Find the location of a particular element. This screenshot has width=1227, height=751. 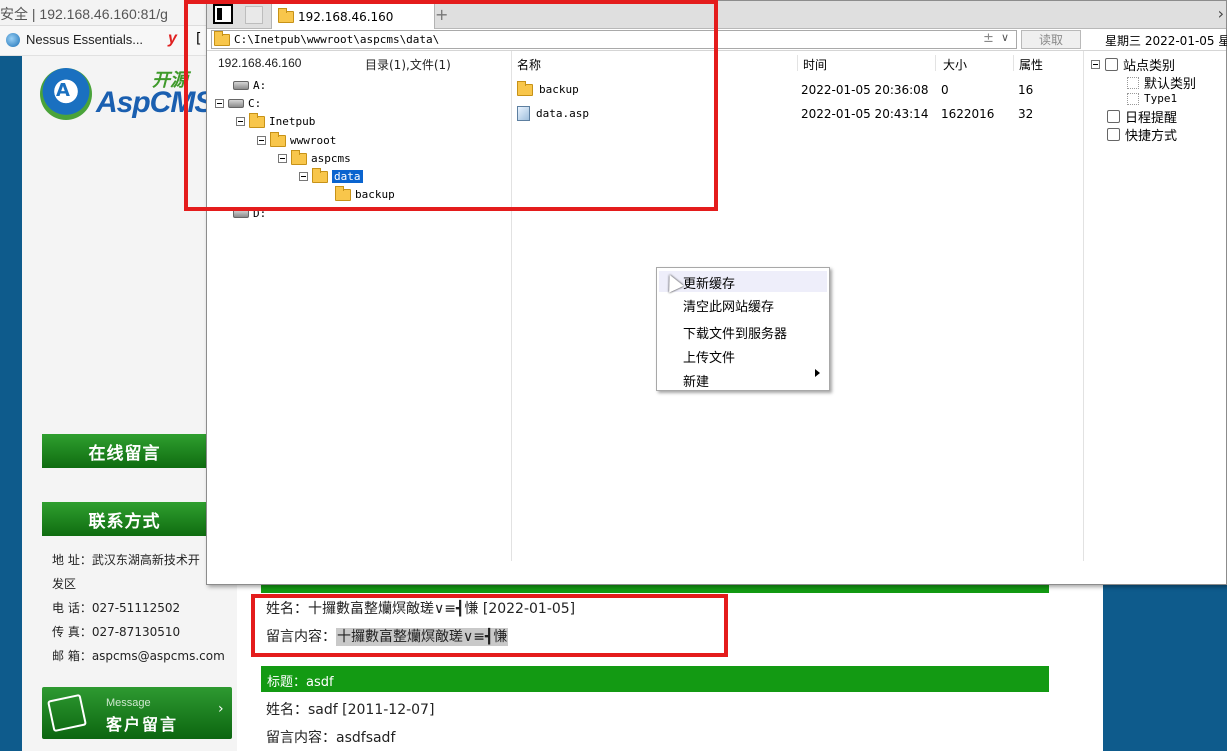

shortcut-icon is located at coordinates (1113, 134).